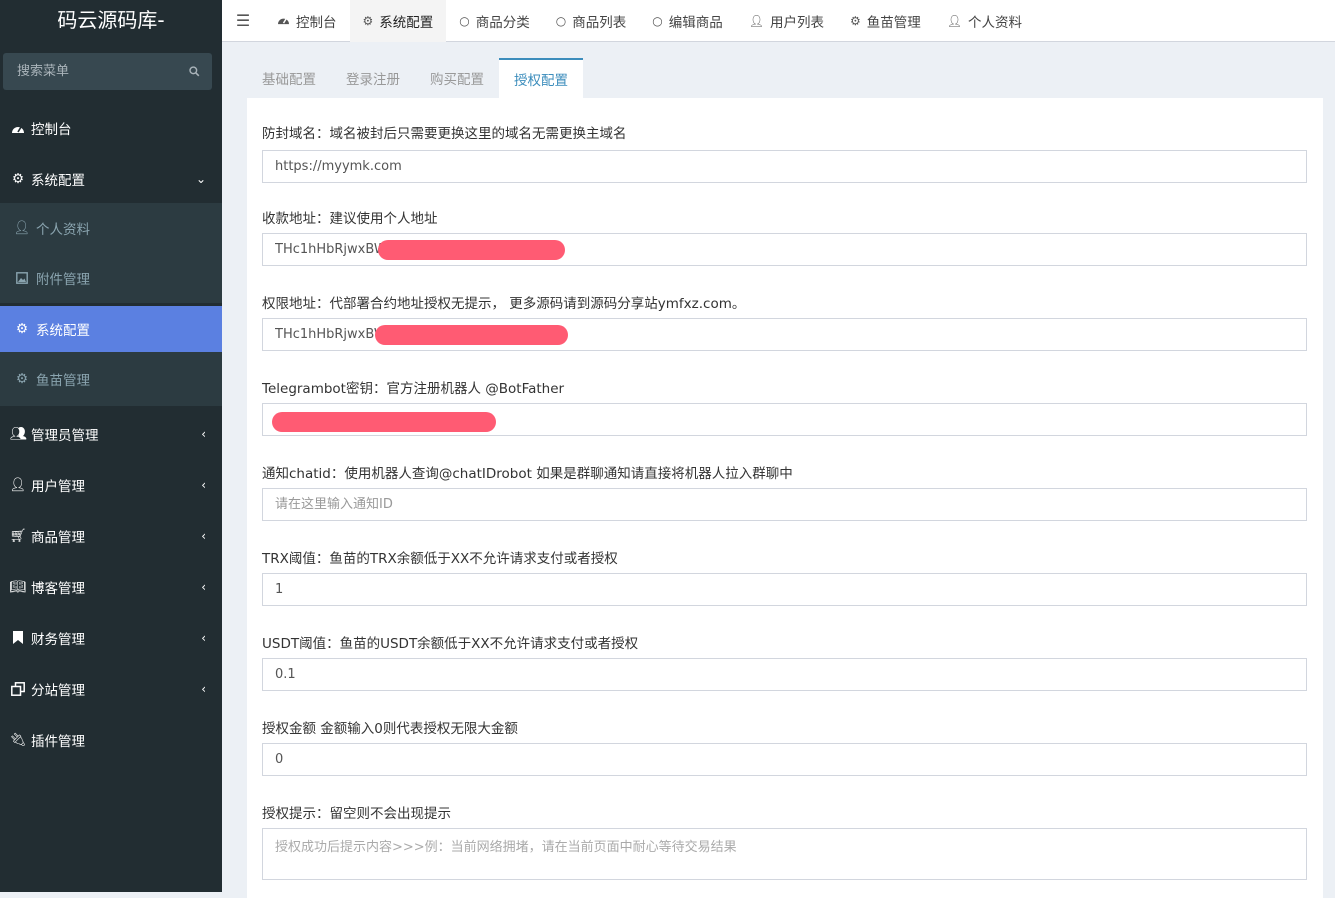 This screenshot has width=1335, height=898. I want to click on field-label: Telegrambot密钥：官方注册机器人 @BotFather, so click(413, 389).